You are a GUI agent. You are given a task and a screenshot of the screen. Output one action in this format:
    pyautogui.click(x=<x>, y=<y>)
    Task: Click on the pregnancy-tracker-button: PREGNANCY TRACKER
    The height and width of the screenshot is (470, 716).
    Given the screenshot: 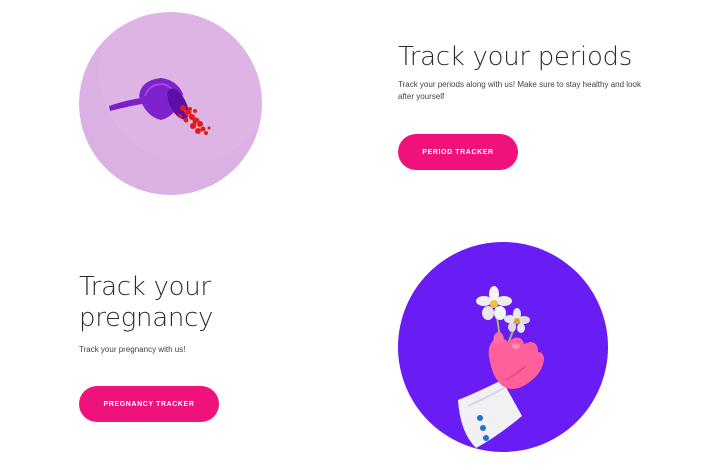 What is the action you would take?
    pyautogui.click(x=149, y=404)
    